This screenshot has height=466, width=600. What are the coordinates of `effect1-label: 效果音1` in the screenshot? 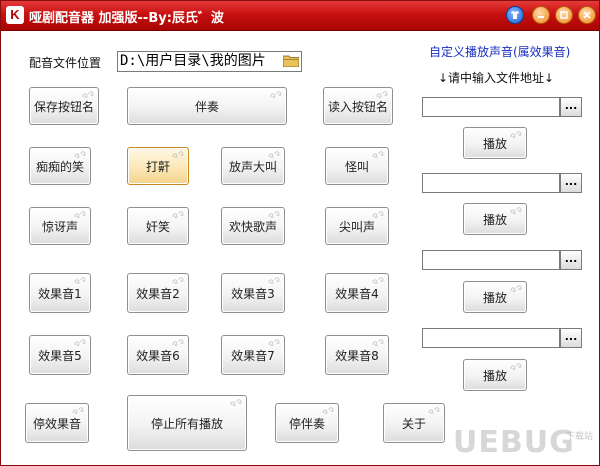 It's located at (60, 293).